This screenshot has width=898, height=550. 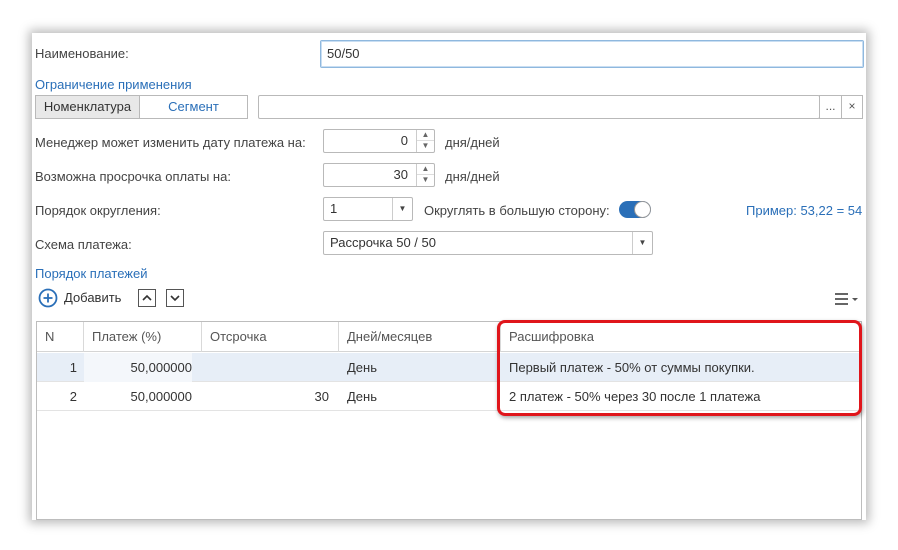 I want to click on scheme-value: Рассрочка 50 / 50, so click(x=383, y=242).